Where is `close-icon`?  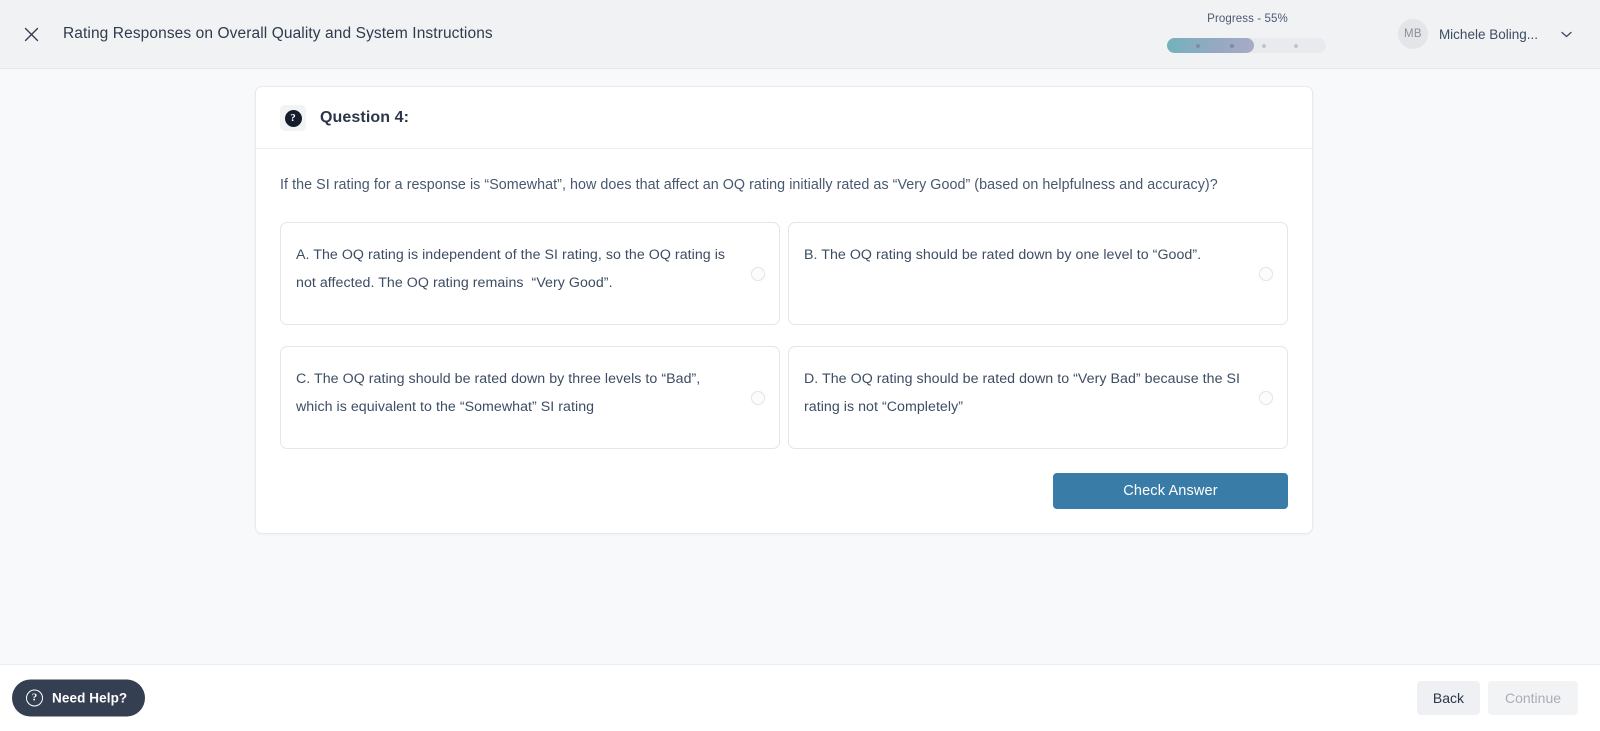
close-icon is located at coordinates (31, 34).